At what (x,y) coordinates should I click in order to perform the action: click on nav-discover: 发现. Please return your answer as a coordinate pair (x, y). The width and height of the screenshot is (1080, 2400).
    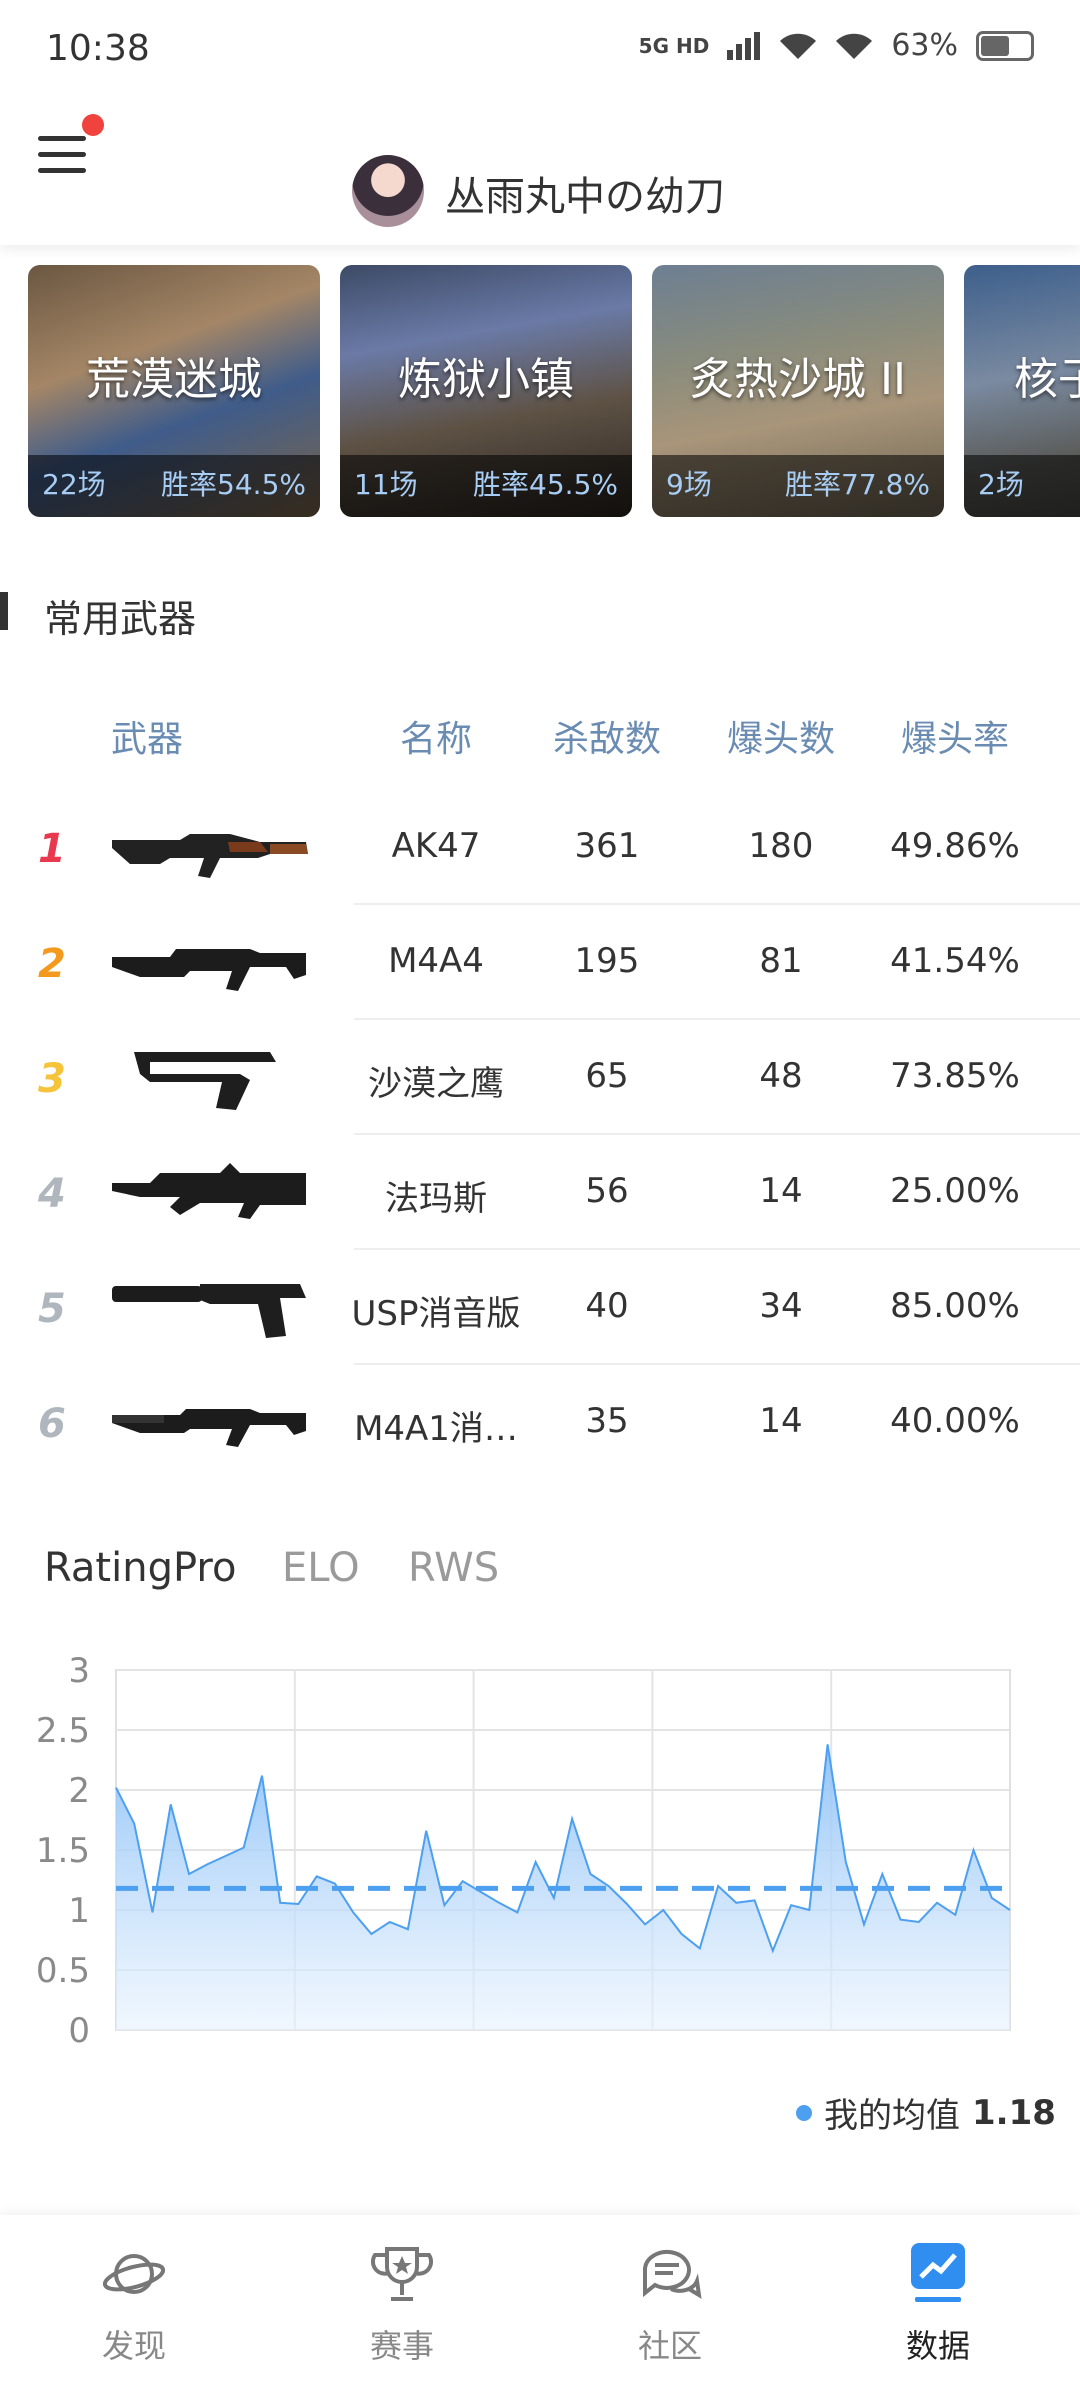
    Looking at the image, I should click on (134, 2303).